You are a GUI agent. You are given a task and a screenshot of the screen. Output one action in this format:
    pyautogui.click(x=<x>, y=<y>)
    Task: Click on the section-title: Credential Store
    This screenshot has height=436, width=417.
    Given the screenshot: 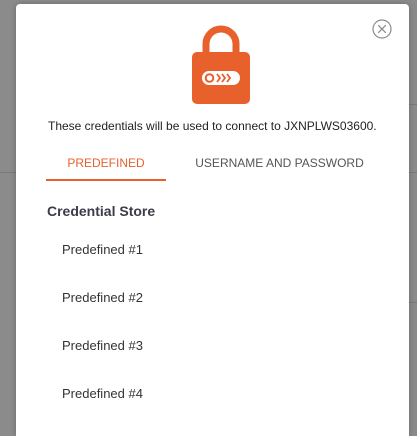 What is the action you would take?
    pyautogui.click(x=101, y=211)
    